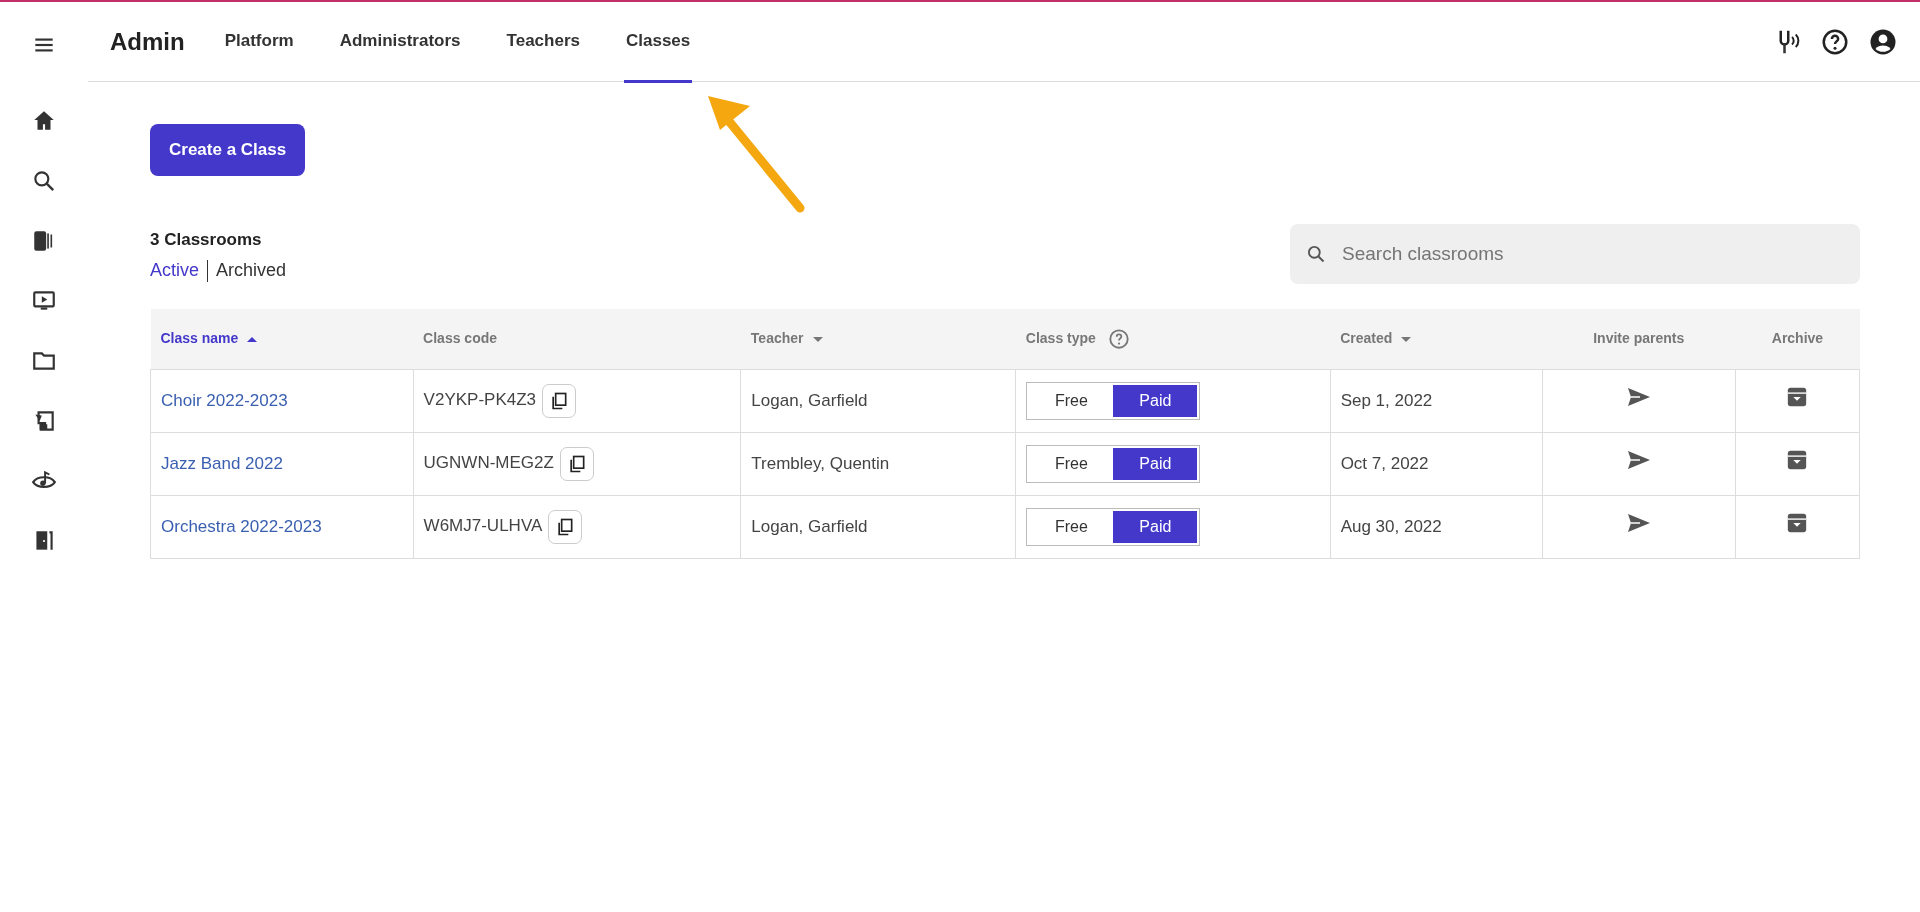 The image size is (1920, 912). What do you see at coordinates (259, 41) in the screenshot?
I see `nav-tab: Platform` at bounding box center [259, 41].